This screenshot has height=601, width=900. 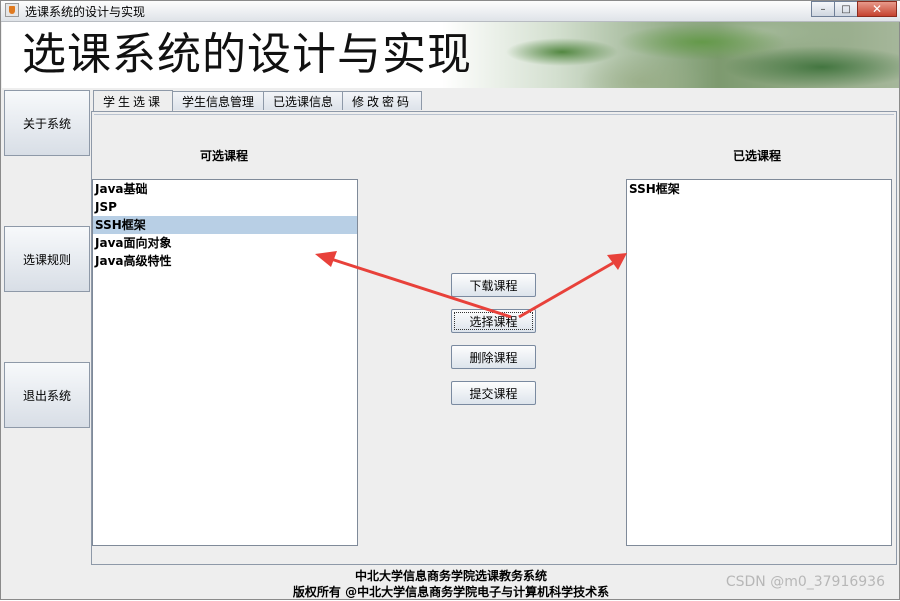 What do you see at coordinates (47, 123) in the screenshot?
I see `about-system-button: 关于系统` at bounding box center [47, 123].